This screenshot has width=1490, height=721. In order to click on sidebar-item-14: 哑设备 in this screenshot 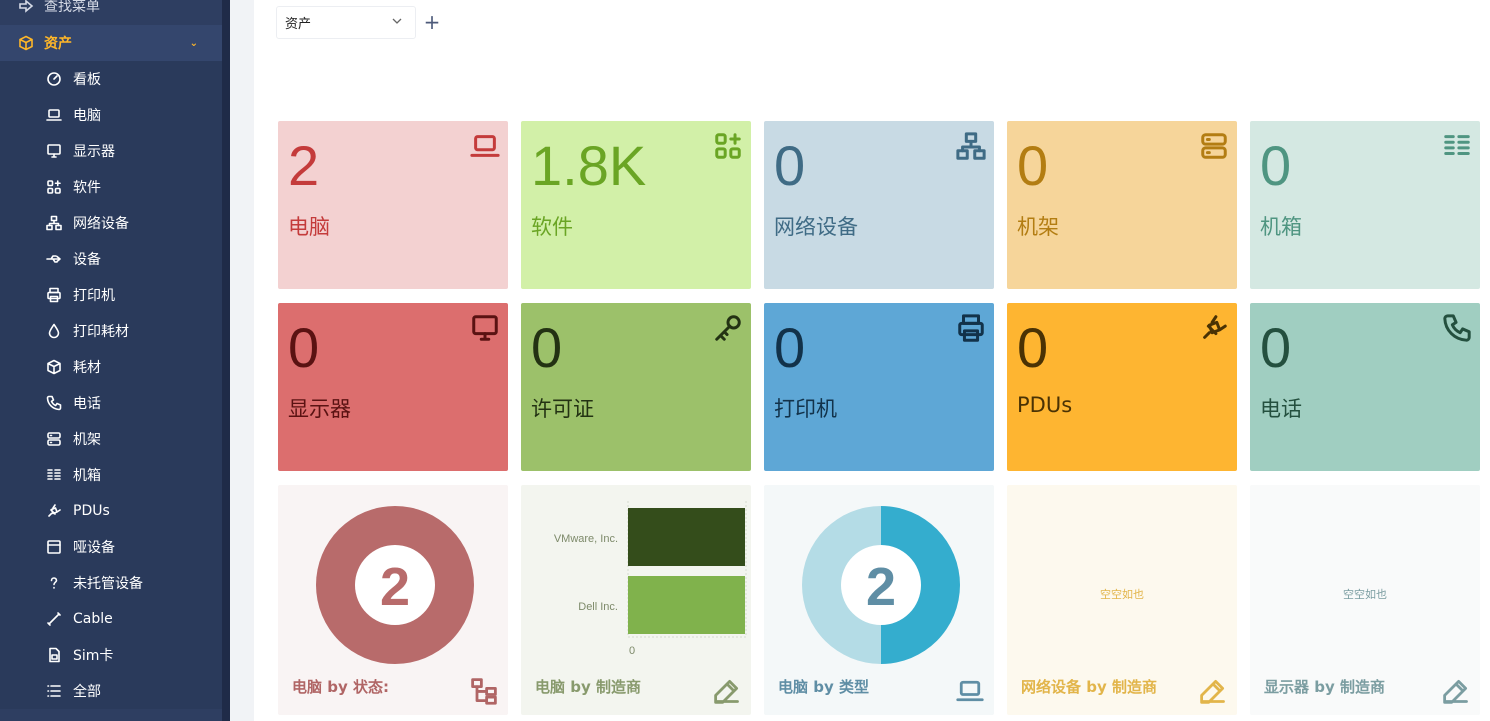, I will do `click(111, 547)`.